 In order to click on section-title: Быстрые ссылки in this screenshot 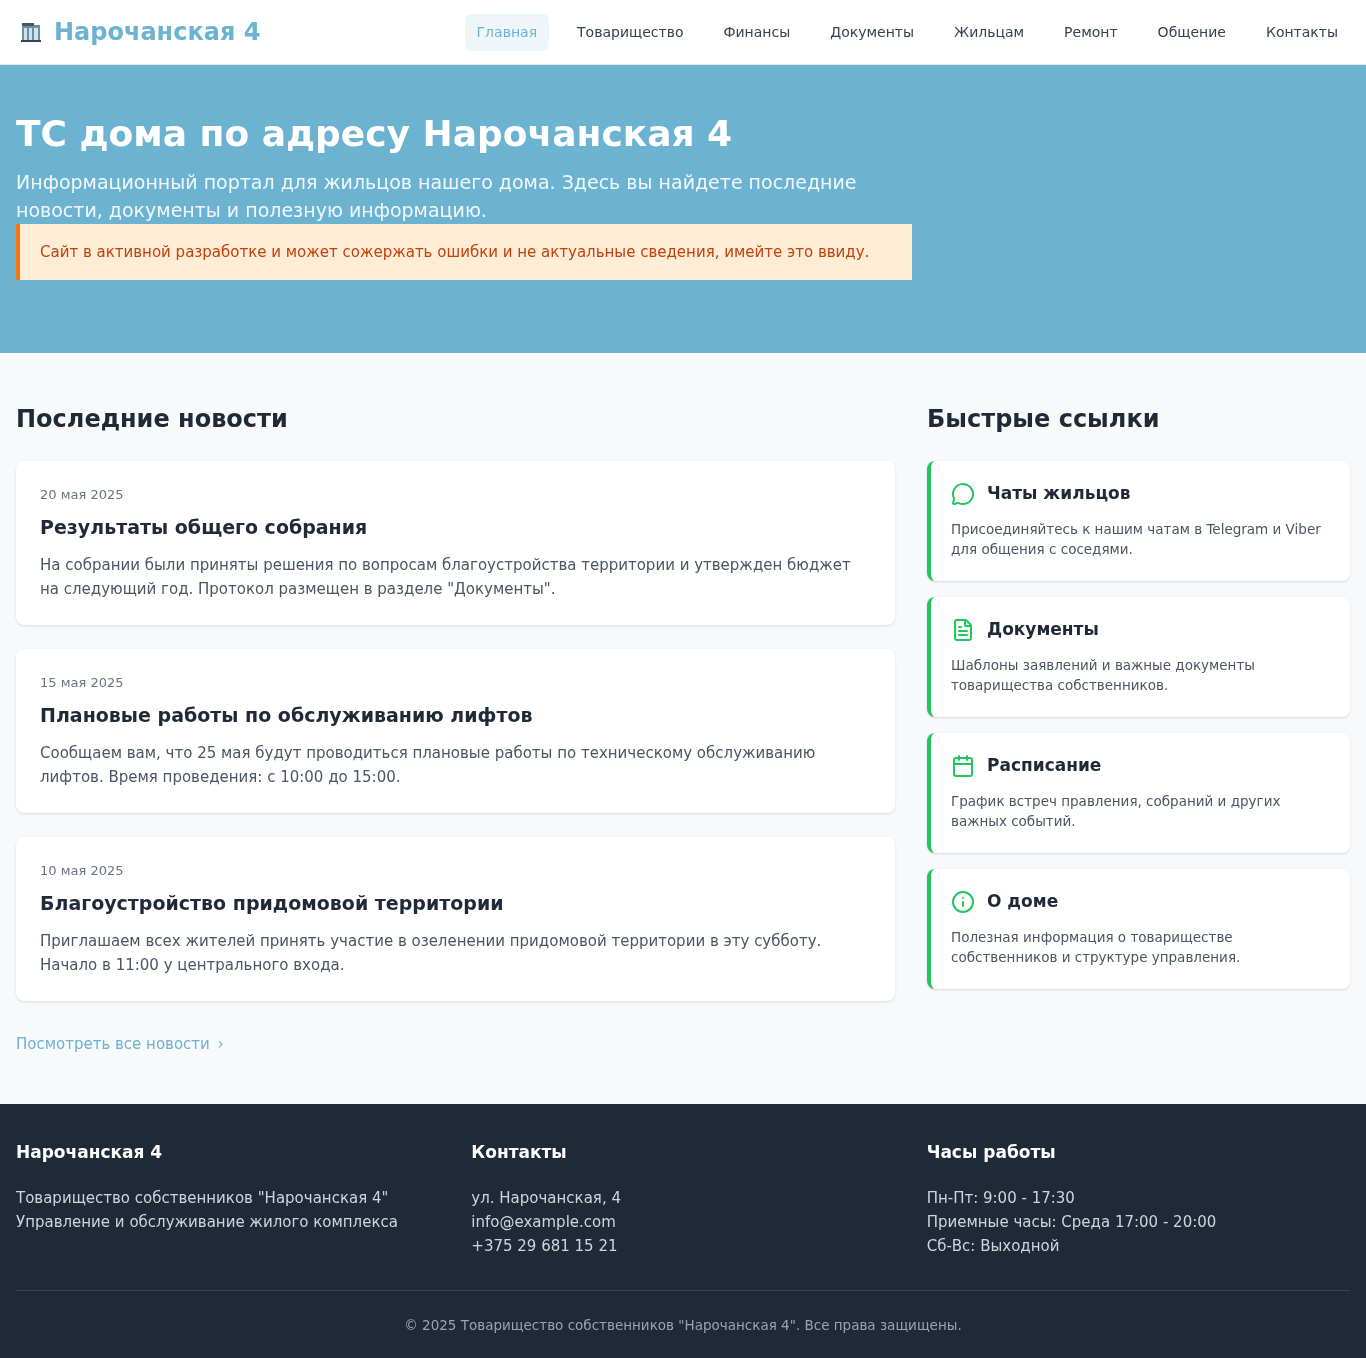, I will do `click(1044, 419)`.